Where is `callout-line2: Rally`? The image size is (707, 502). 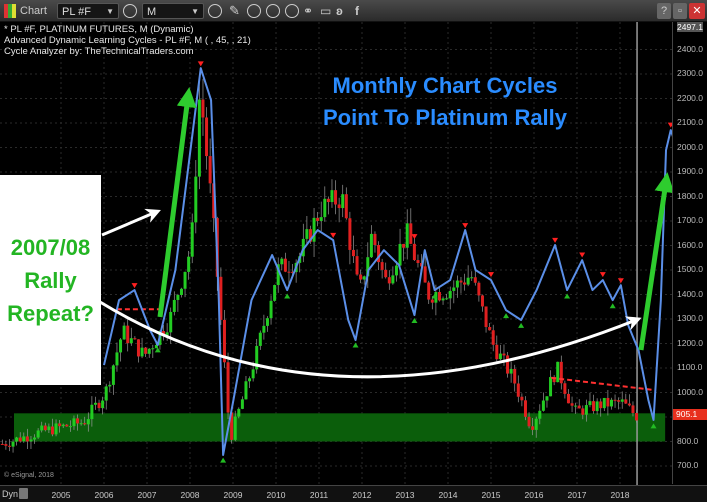
callout-line2: Rally is located at coordinates (50, 280).